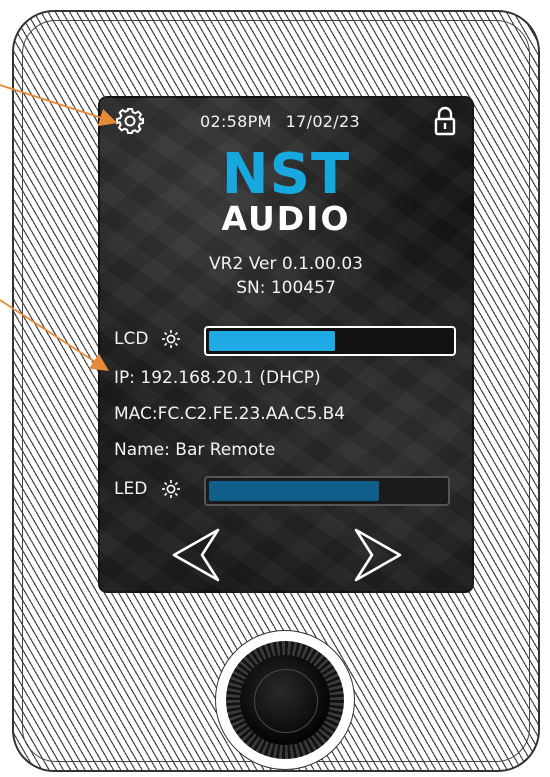  Describe the element at coordinates (130, 121) in the screenshot. I see `gear-icon` at that location.